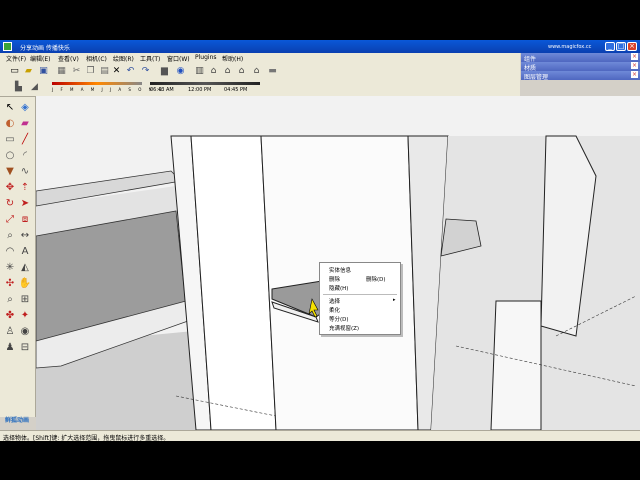 The height and width of the screenshot is (480, 640). I want to click on house-icon: ⌂, so click(213, 71).